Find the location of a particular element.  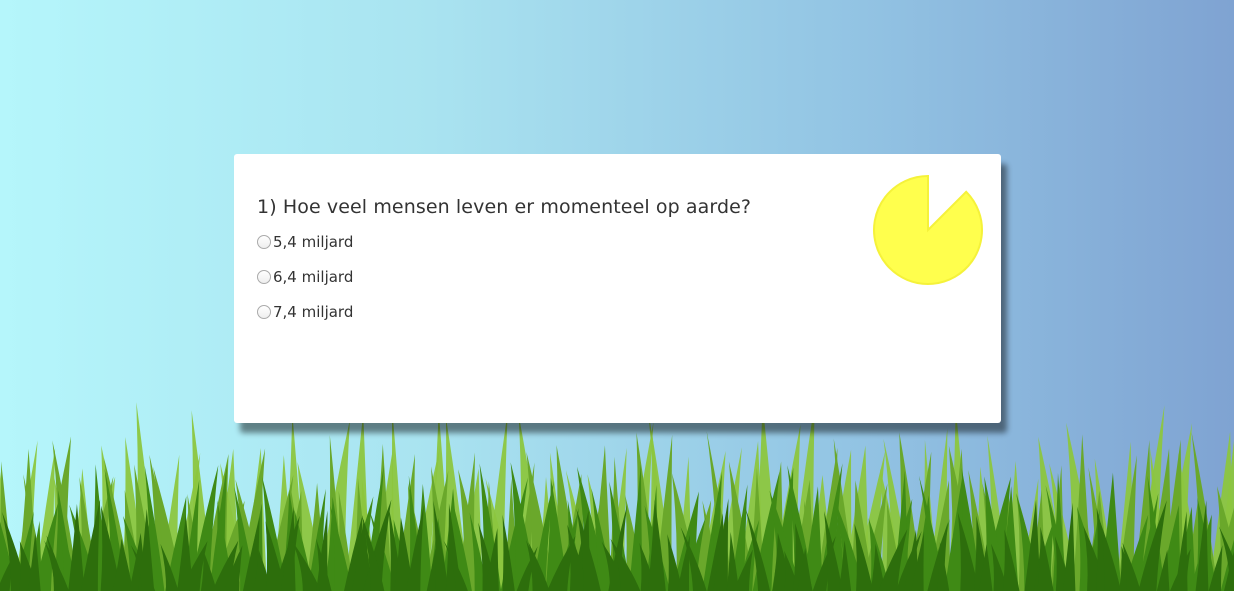

timer-remaining-slice is located at coordinates (928, 229).